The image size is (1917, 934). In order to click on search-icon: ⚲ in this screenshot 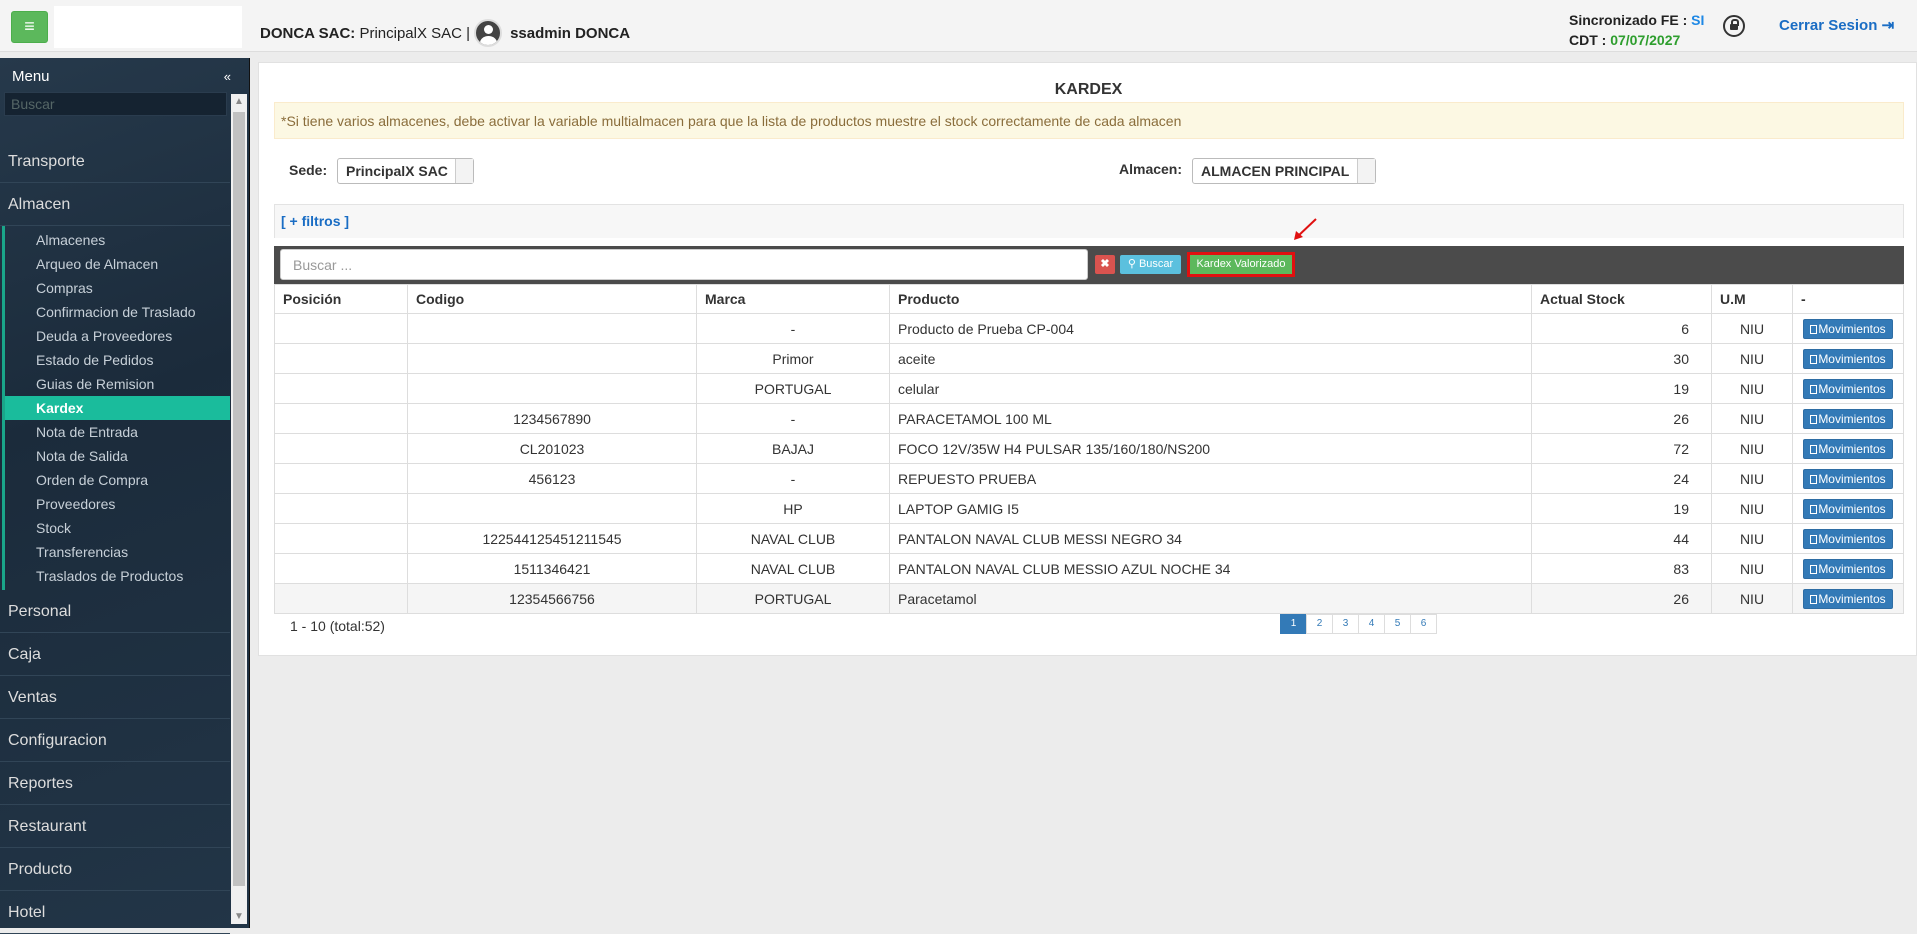, I will do `click(1131, 264)`.